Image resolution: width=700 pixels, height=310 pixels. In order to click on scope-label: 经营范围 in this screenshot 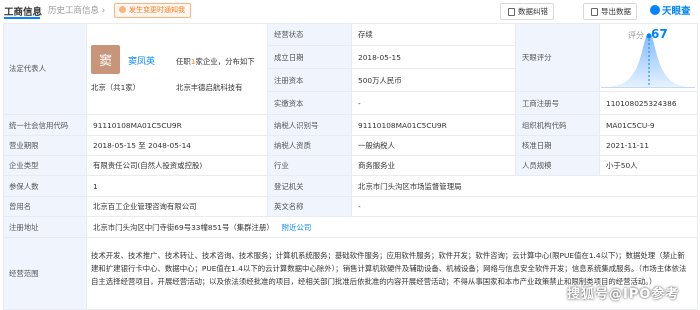, I will do `click(24, 273)`.